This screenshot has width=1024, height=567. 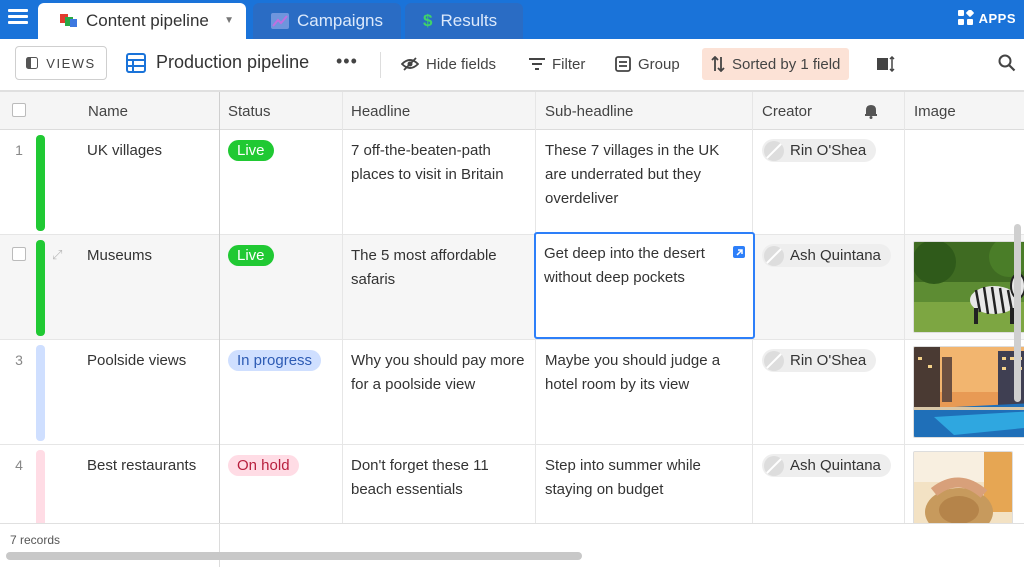 What do you see at coordinates (69, 21) in the screenshot?
I see `colored-blocks-icon` at bounding box center [69, 21].